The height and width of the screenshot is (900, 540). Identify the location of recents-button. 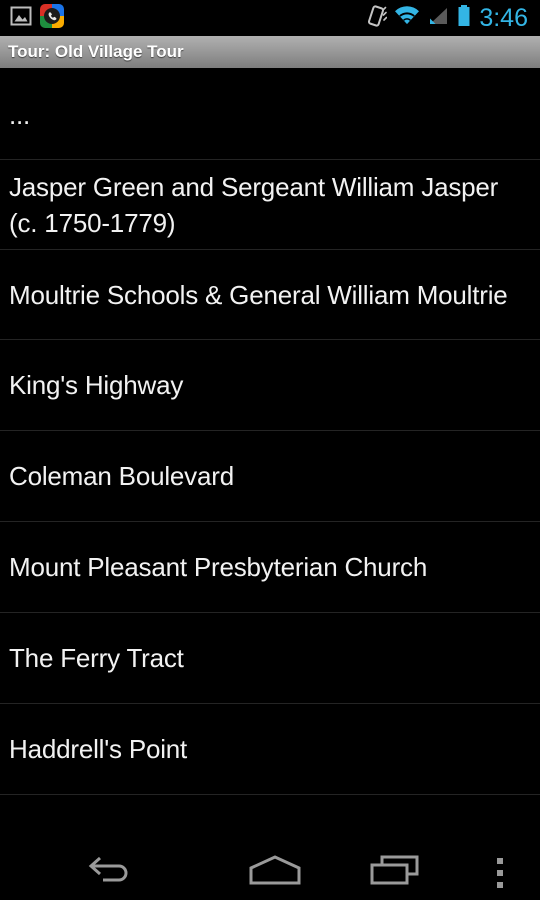
(395, 872).